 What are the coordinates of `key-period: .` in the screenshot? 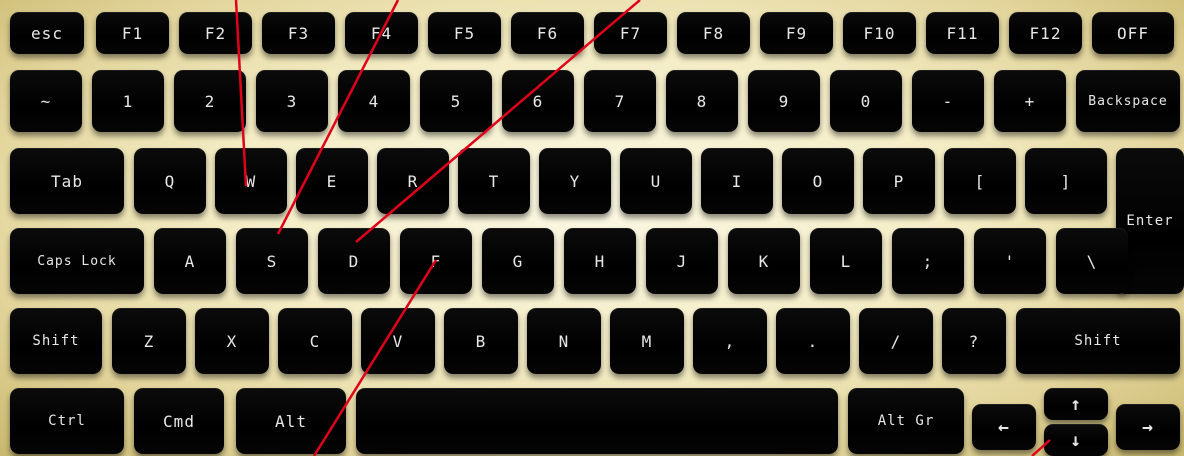 It's located at (813, 341).